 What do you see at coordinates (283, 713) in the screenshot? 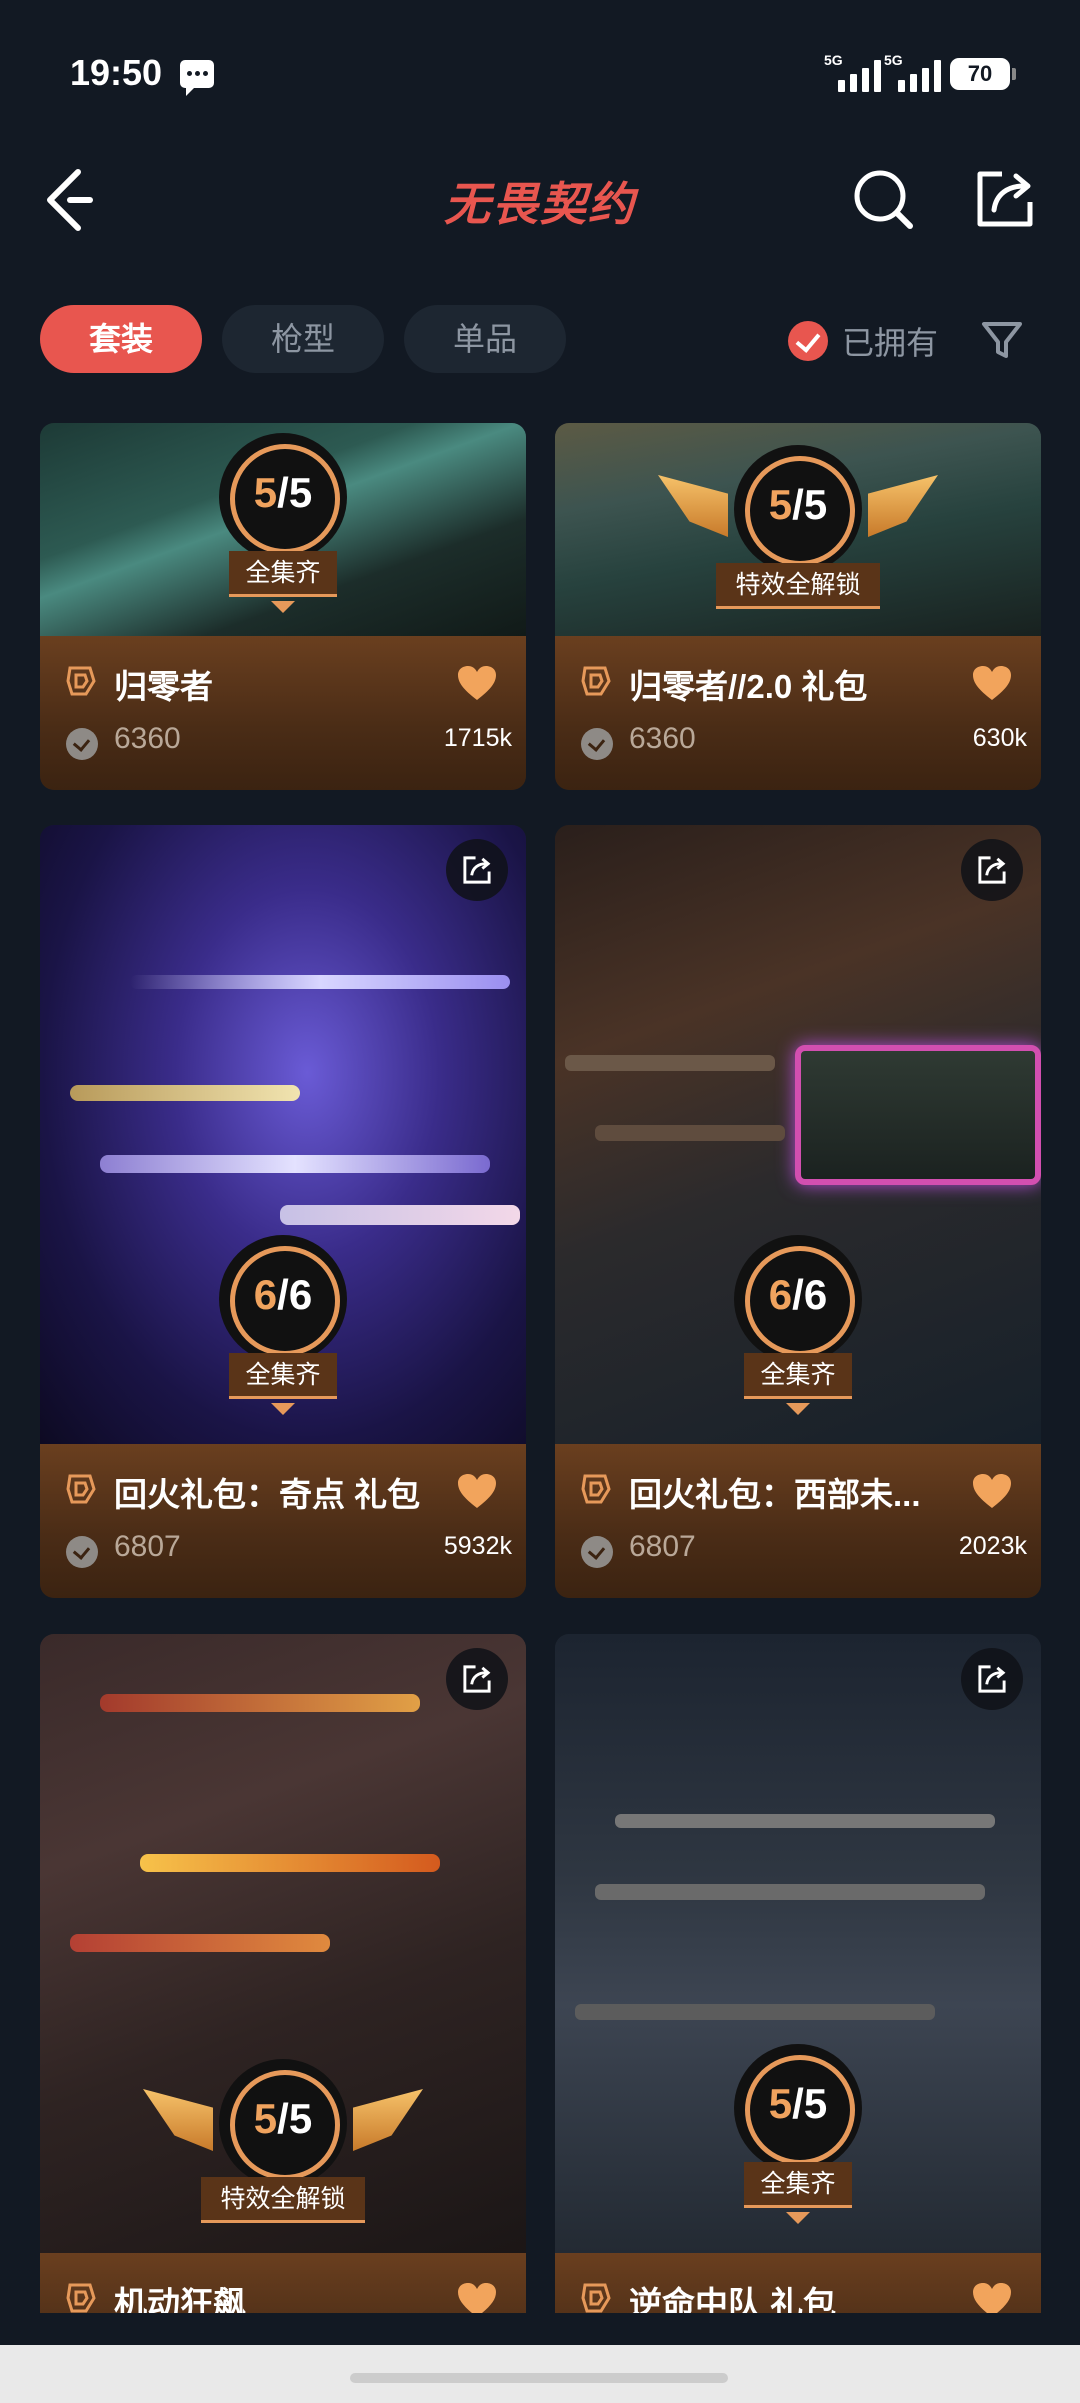
I see `card-info: 归零者 6360 1715k` at bounding box center [283, 713].